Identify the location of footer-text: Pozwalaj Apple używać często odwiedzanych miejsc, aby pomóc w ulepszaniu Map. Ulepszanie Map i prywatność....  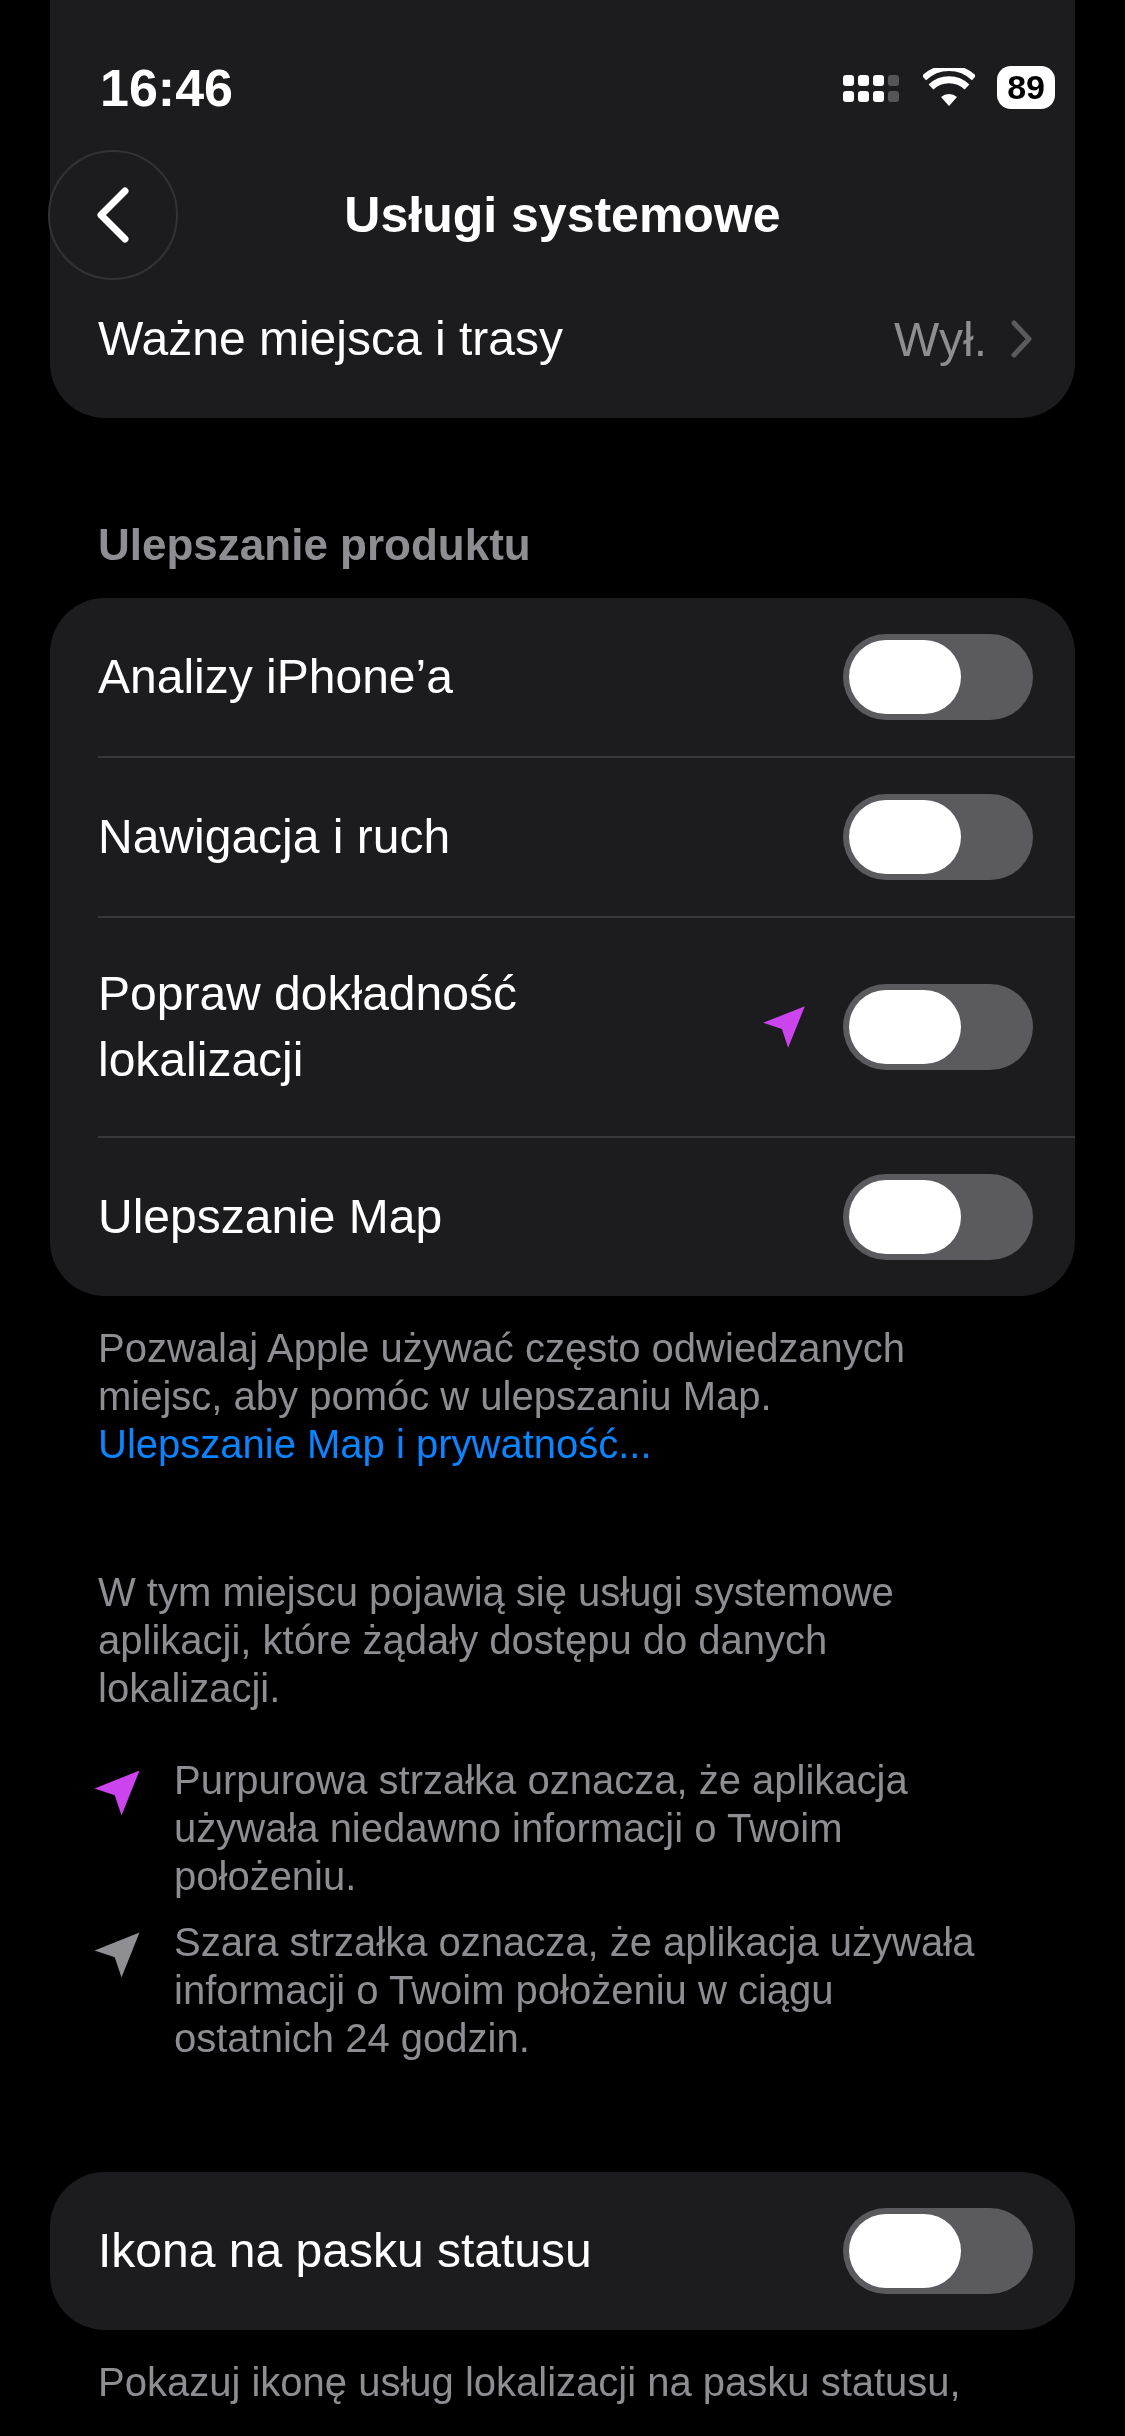
(502, 1396).